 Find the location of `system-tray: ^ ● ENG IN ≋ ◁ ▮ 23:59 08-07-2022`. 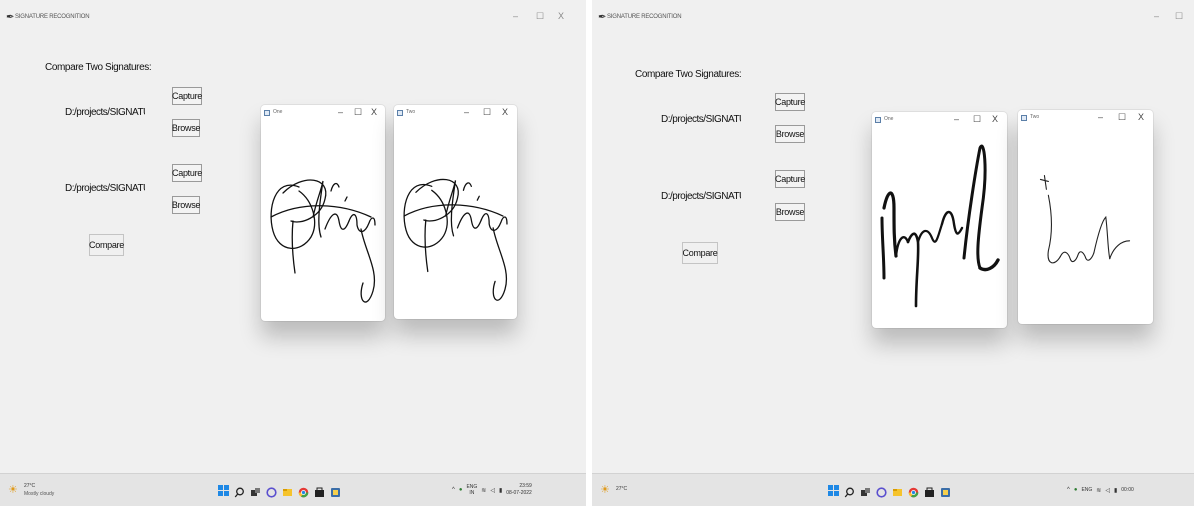

system-tray: ^ ● ENG IN ≋ ◁ ▮ 23:59 08-07-2022 is located at coordinates (492, 490).